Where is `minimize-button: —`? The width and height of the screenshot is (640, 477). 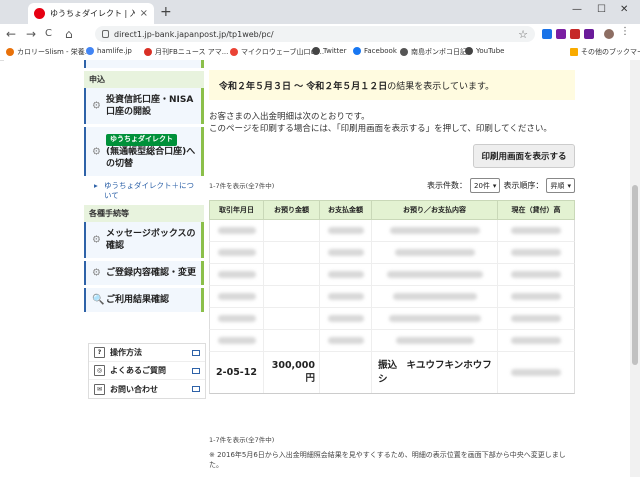
minimize-button: — is located at coordinates (577, 9).